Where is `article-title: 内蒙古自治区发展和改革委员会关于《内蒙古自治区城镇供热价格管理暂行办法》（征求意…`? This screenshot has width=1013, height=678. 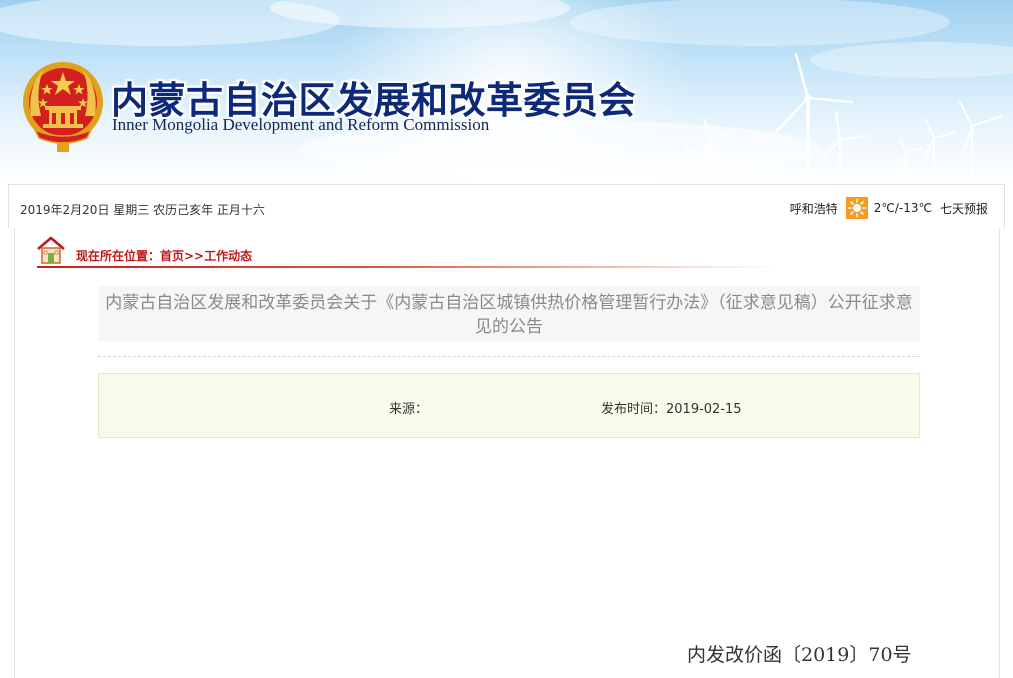 article-title: 内蒙古自治区发展和改革委员会关于《内蒙古自治区城镇供热价格管理暂行办法》（征求意… is located at coordinates (509, 313).